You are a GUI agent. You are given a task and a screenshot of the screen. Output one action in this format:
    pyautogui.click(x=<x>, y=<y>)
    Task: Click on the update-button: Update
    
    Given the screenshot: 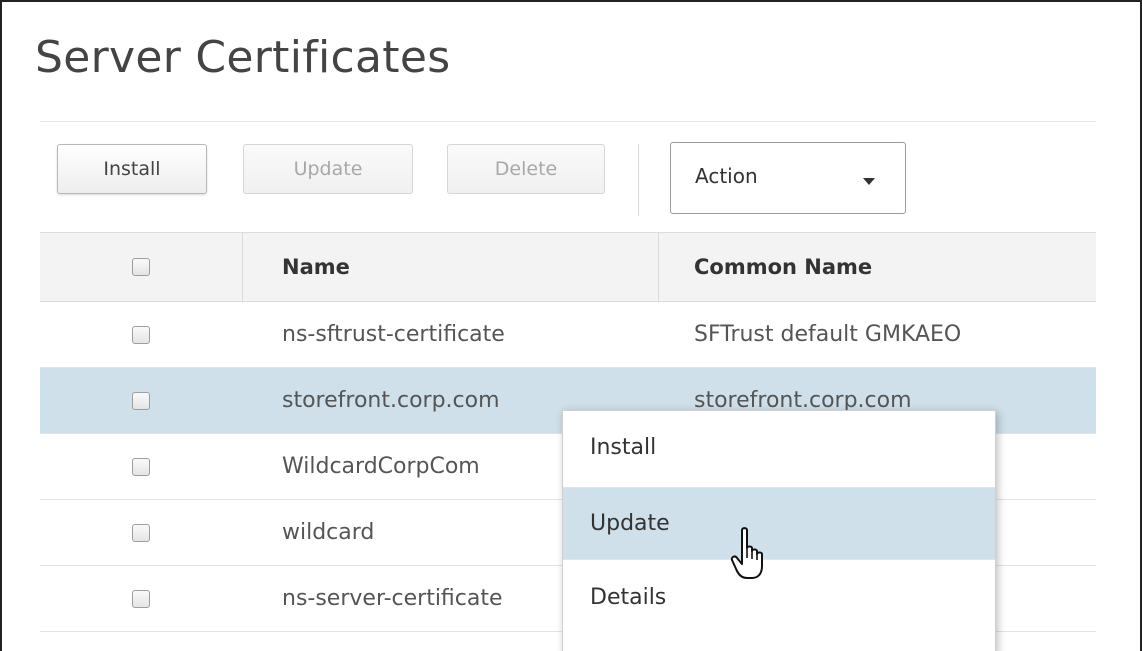 What is the action you would take?
    pyautogui.click(x=328, y=169)
    